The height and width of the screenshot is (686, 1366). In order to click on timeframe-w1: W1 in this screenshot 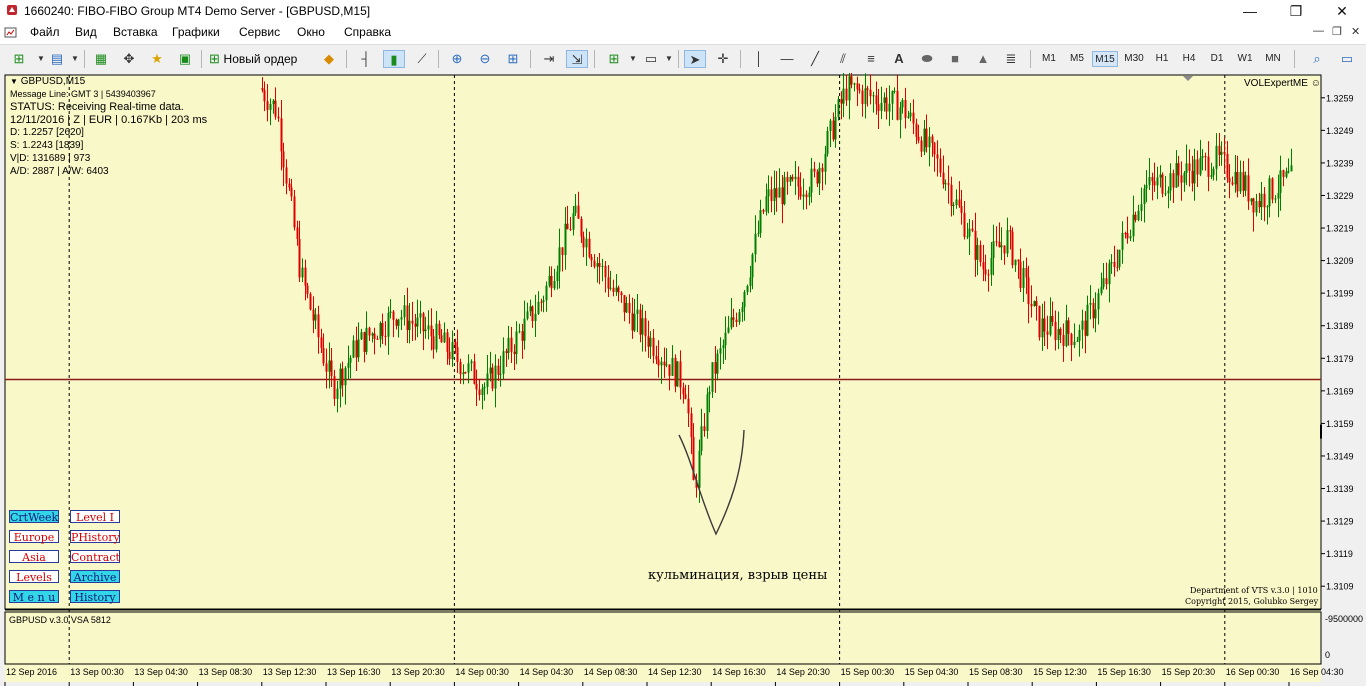, I will do `click(1245, 59)`.